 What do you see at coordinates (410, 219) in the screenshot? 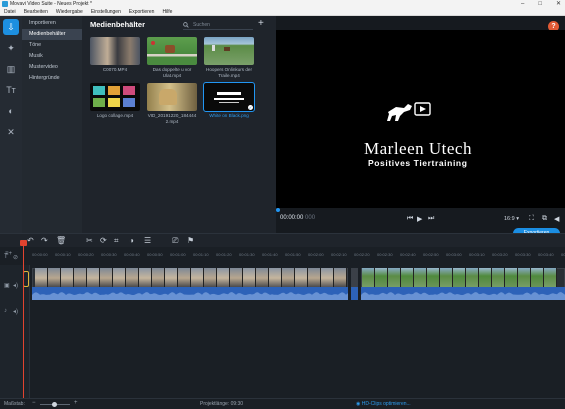
I see `prev-frame-icon: ⏮` at bounding box center [410, 219].